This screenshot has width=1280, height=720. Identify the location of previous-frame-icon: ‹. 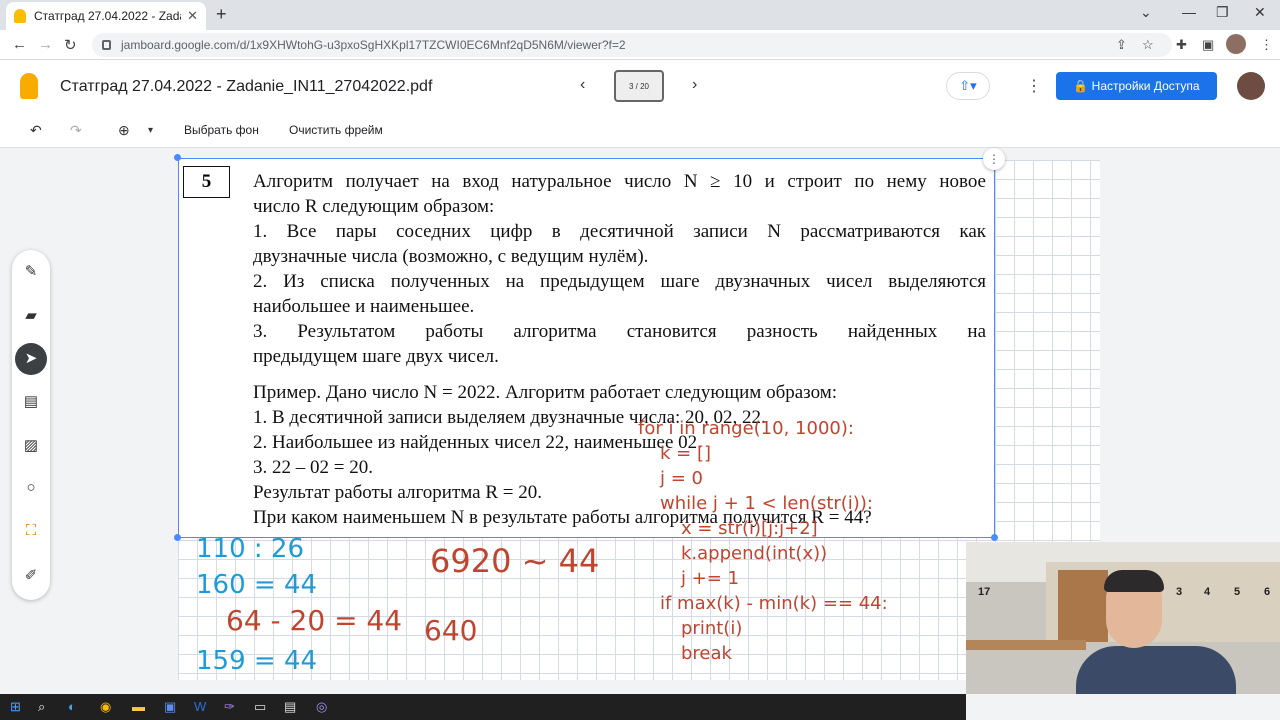
(582, 85).